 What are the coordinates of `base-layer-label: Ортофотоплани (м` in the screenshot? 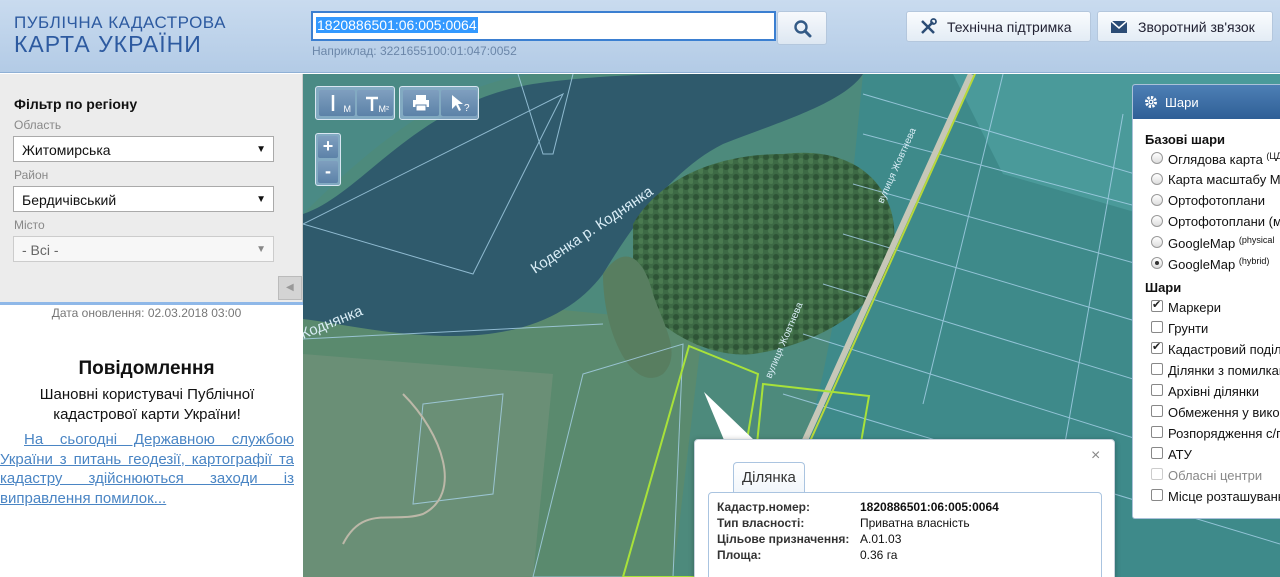 It's located at (1224, 221).